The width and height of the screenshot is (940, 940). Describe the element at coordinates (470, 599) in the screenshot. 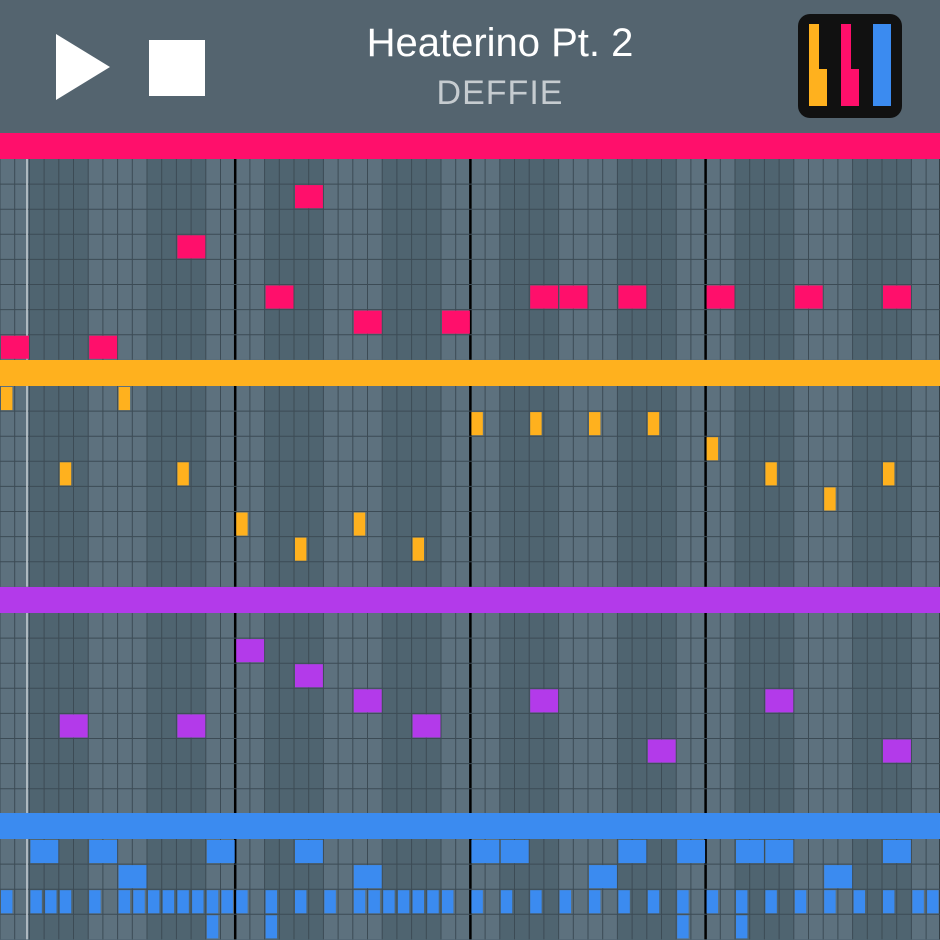

I see `track-bar-purple` at that location.